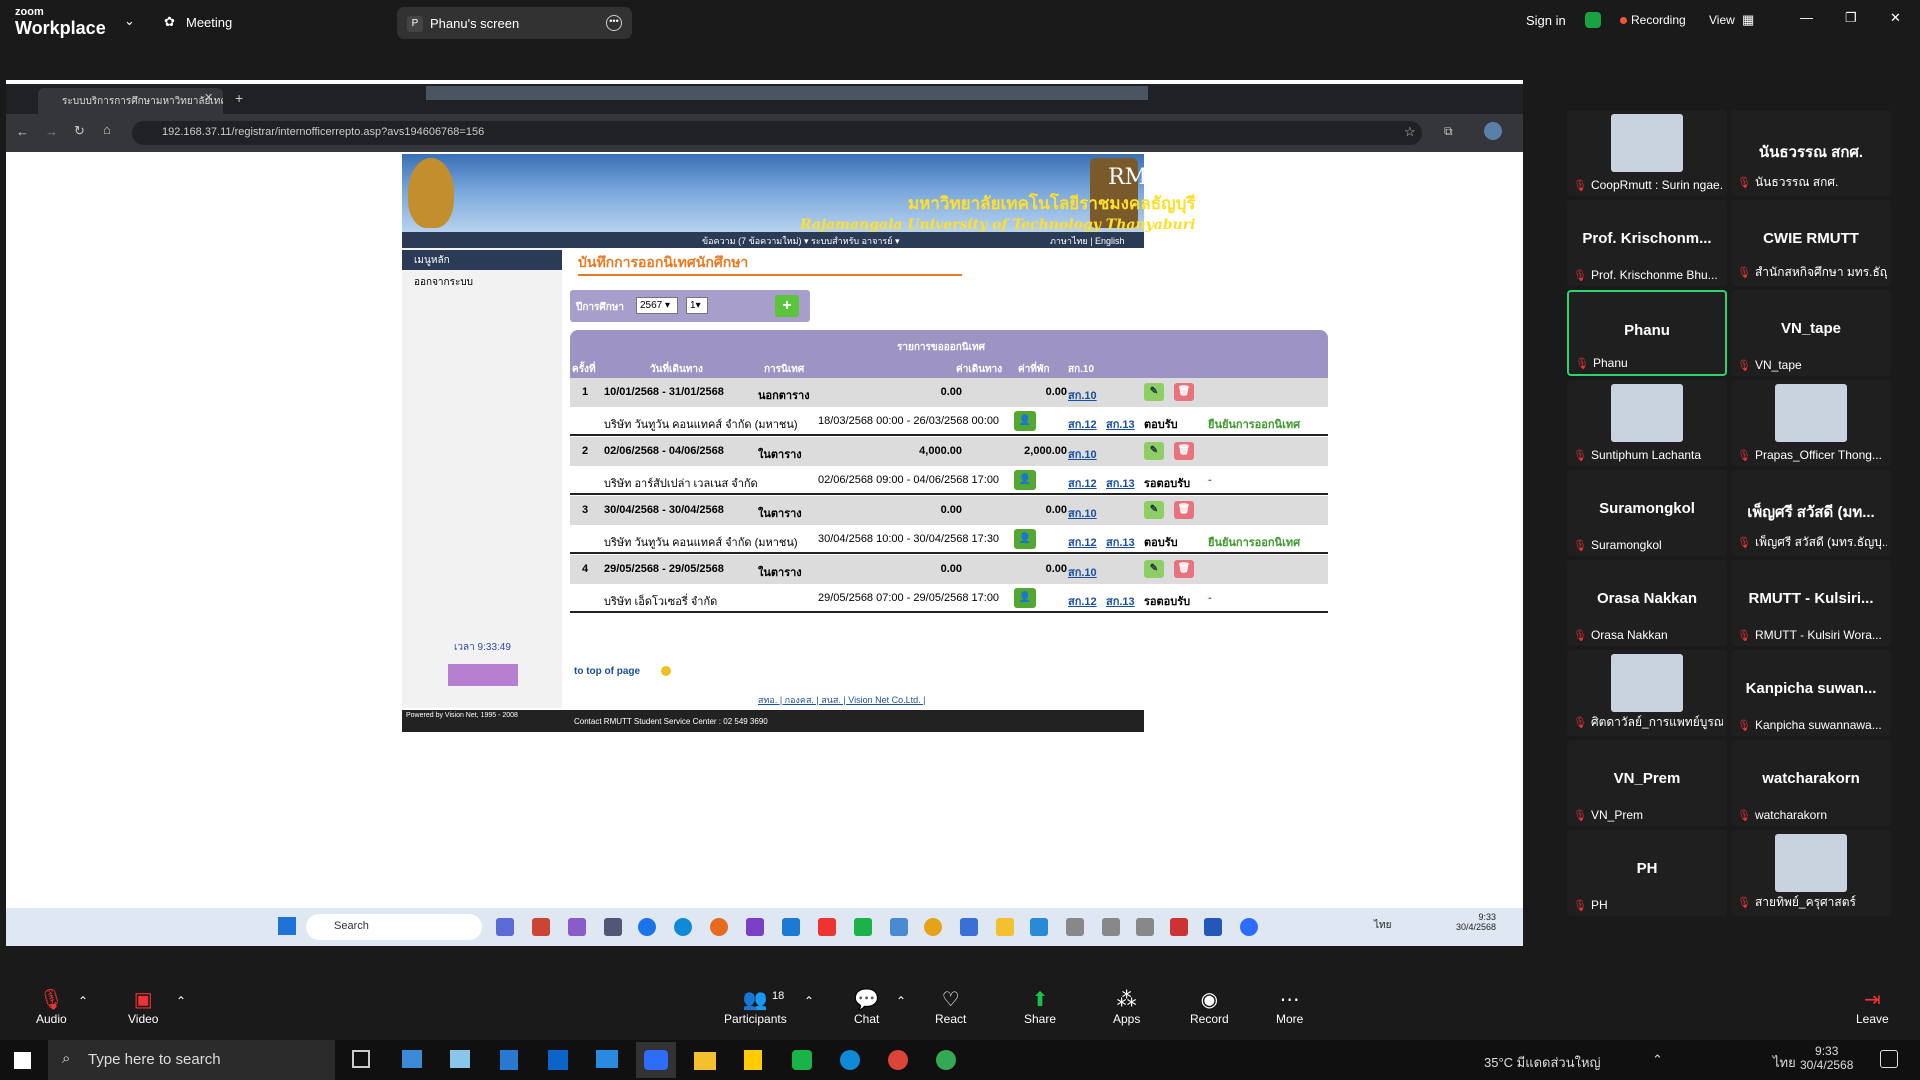  I want to click on reload-icon: ↻, so click(79, 131).